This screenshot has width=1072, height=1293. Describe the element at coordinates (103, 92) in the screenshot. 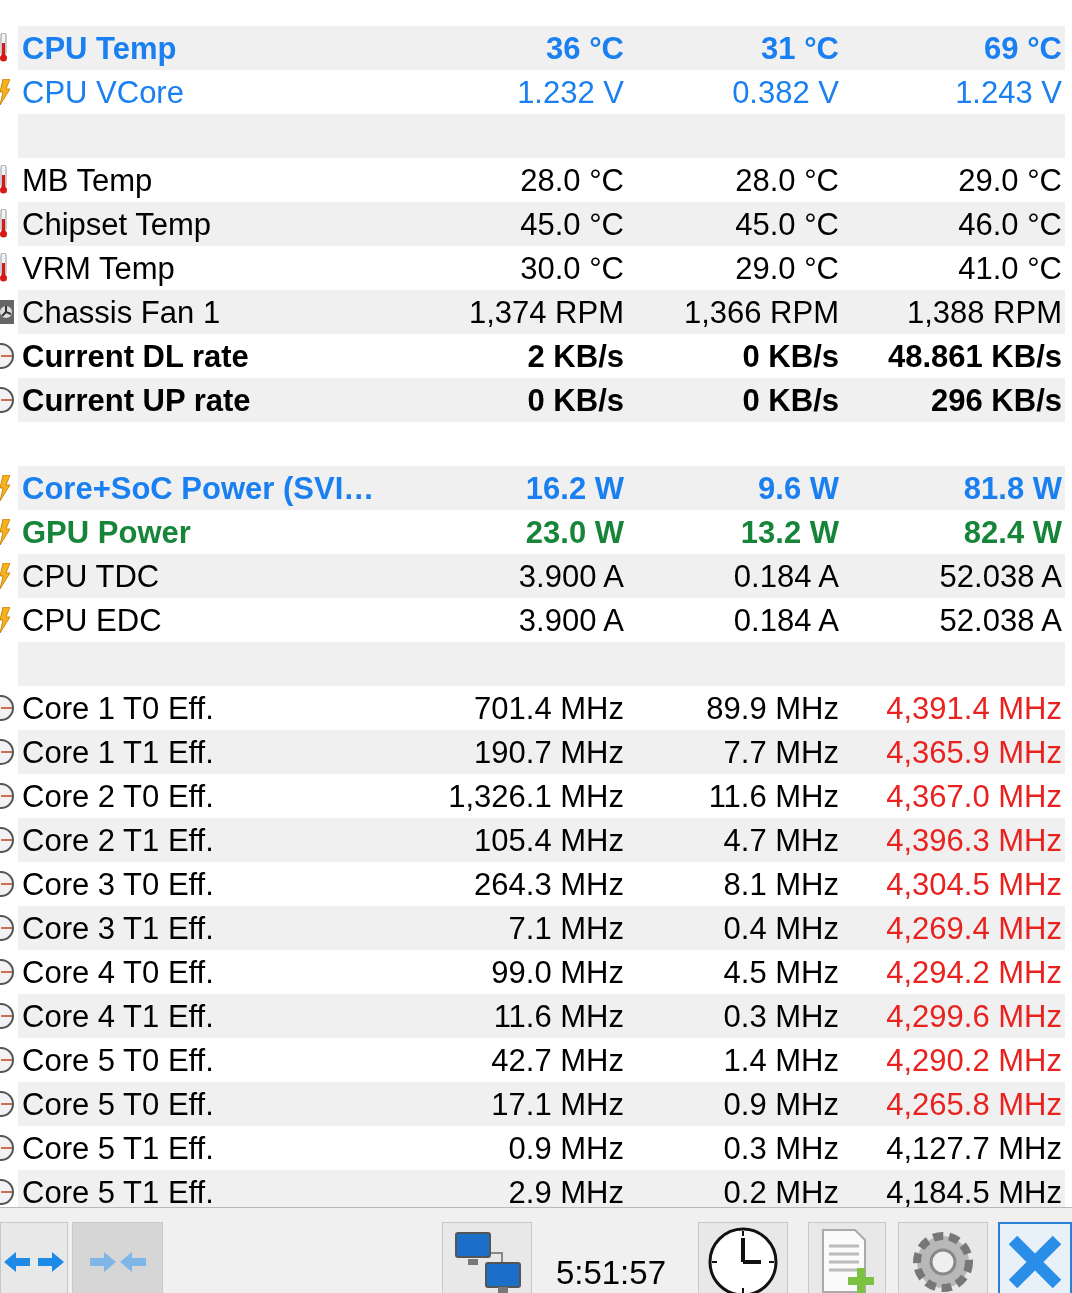

I see `sensor-name: CPU VCore` at that location.